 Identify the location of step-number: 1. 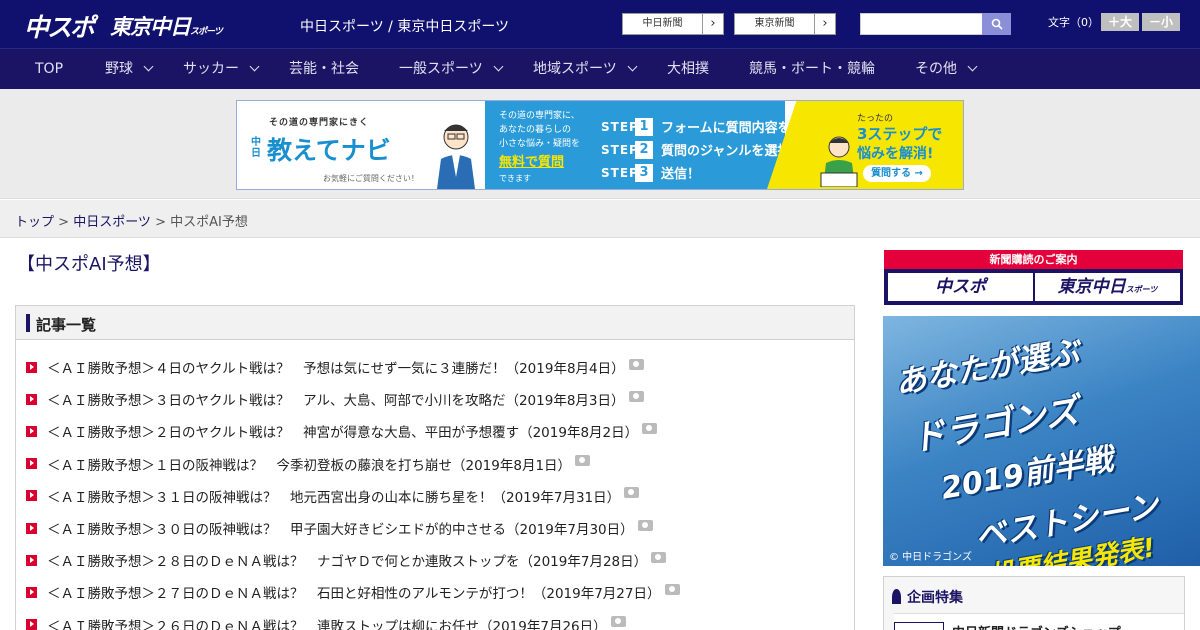
(644, 126).